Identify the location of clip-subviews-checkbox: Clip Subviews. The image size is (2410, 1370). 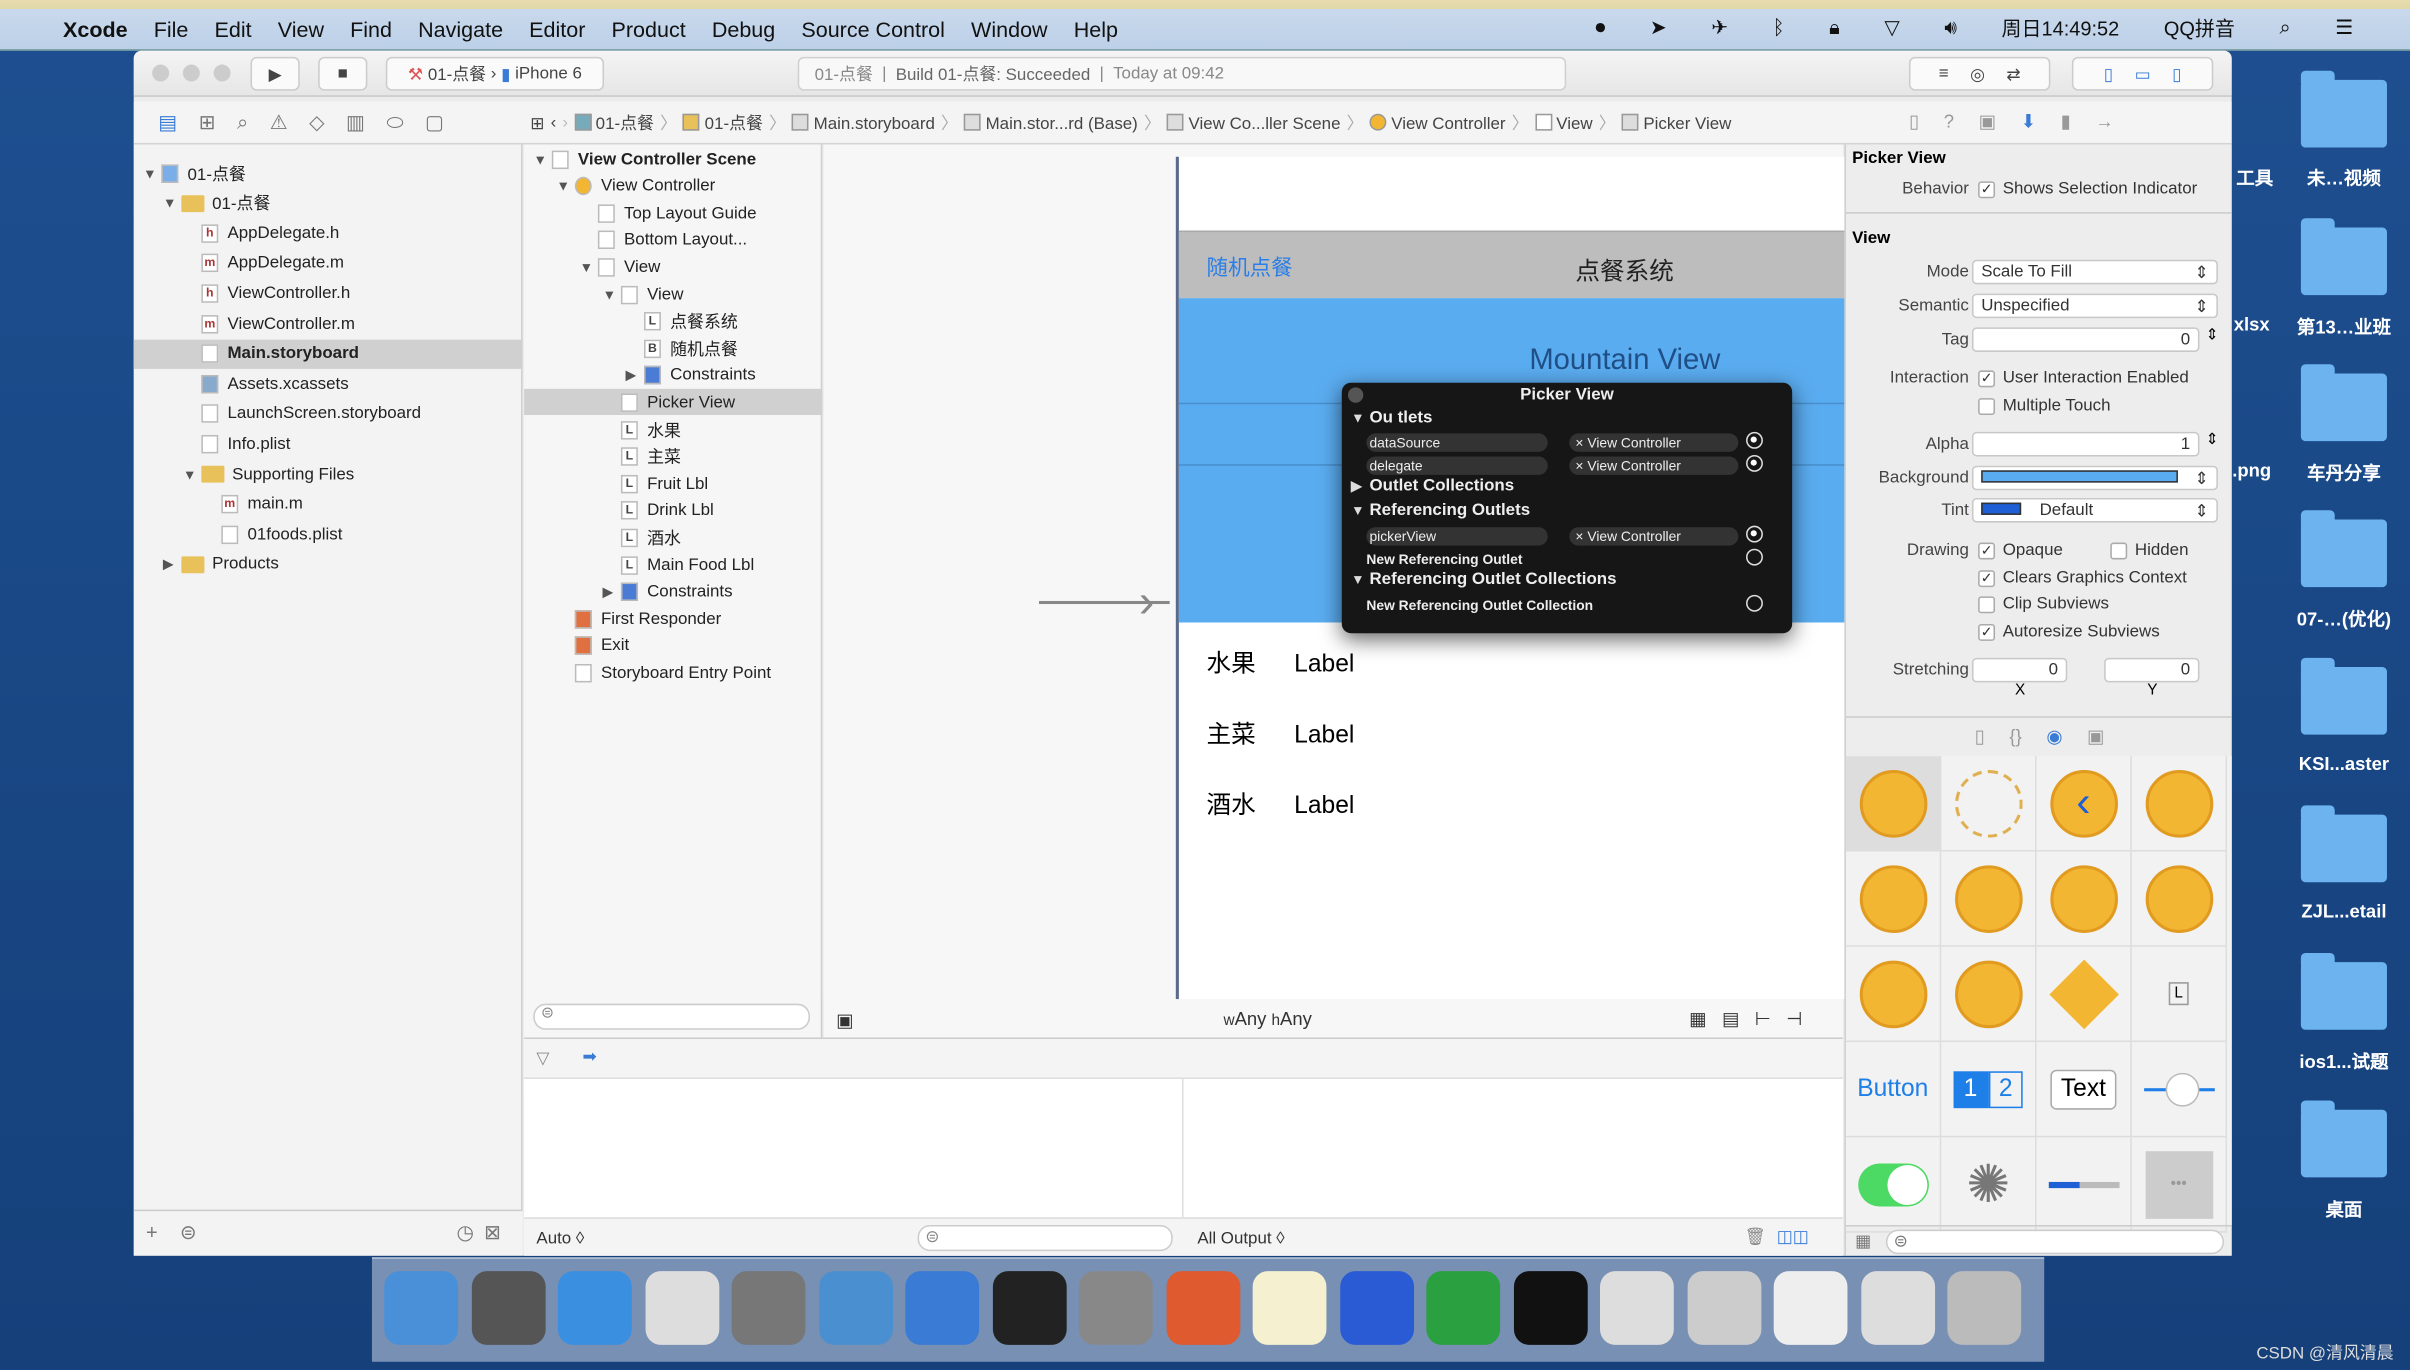
(2043, 604).